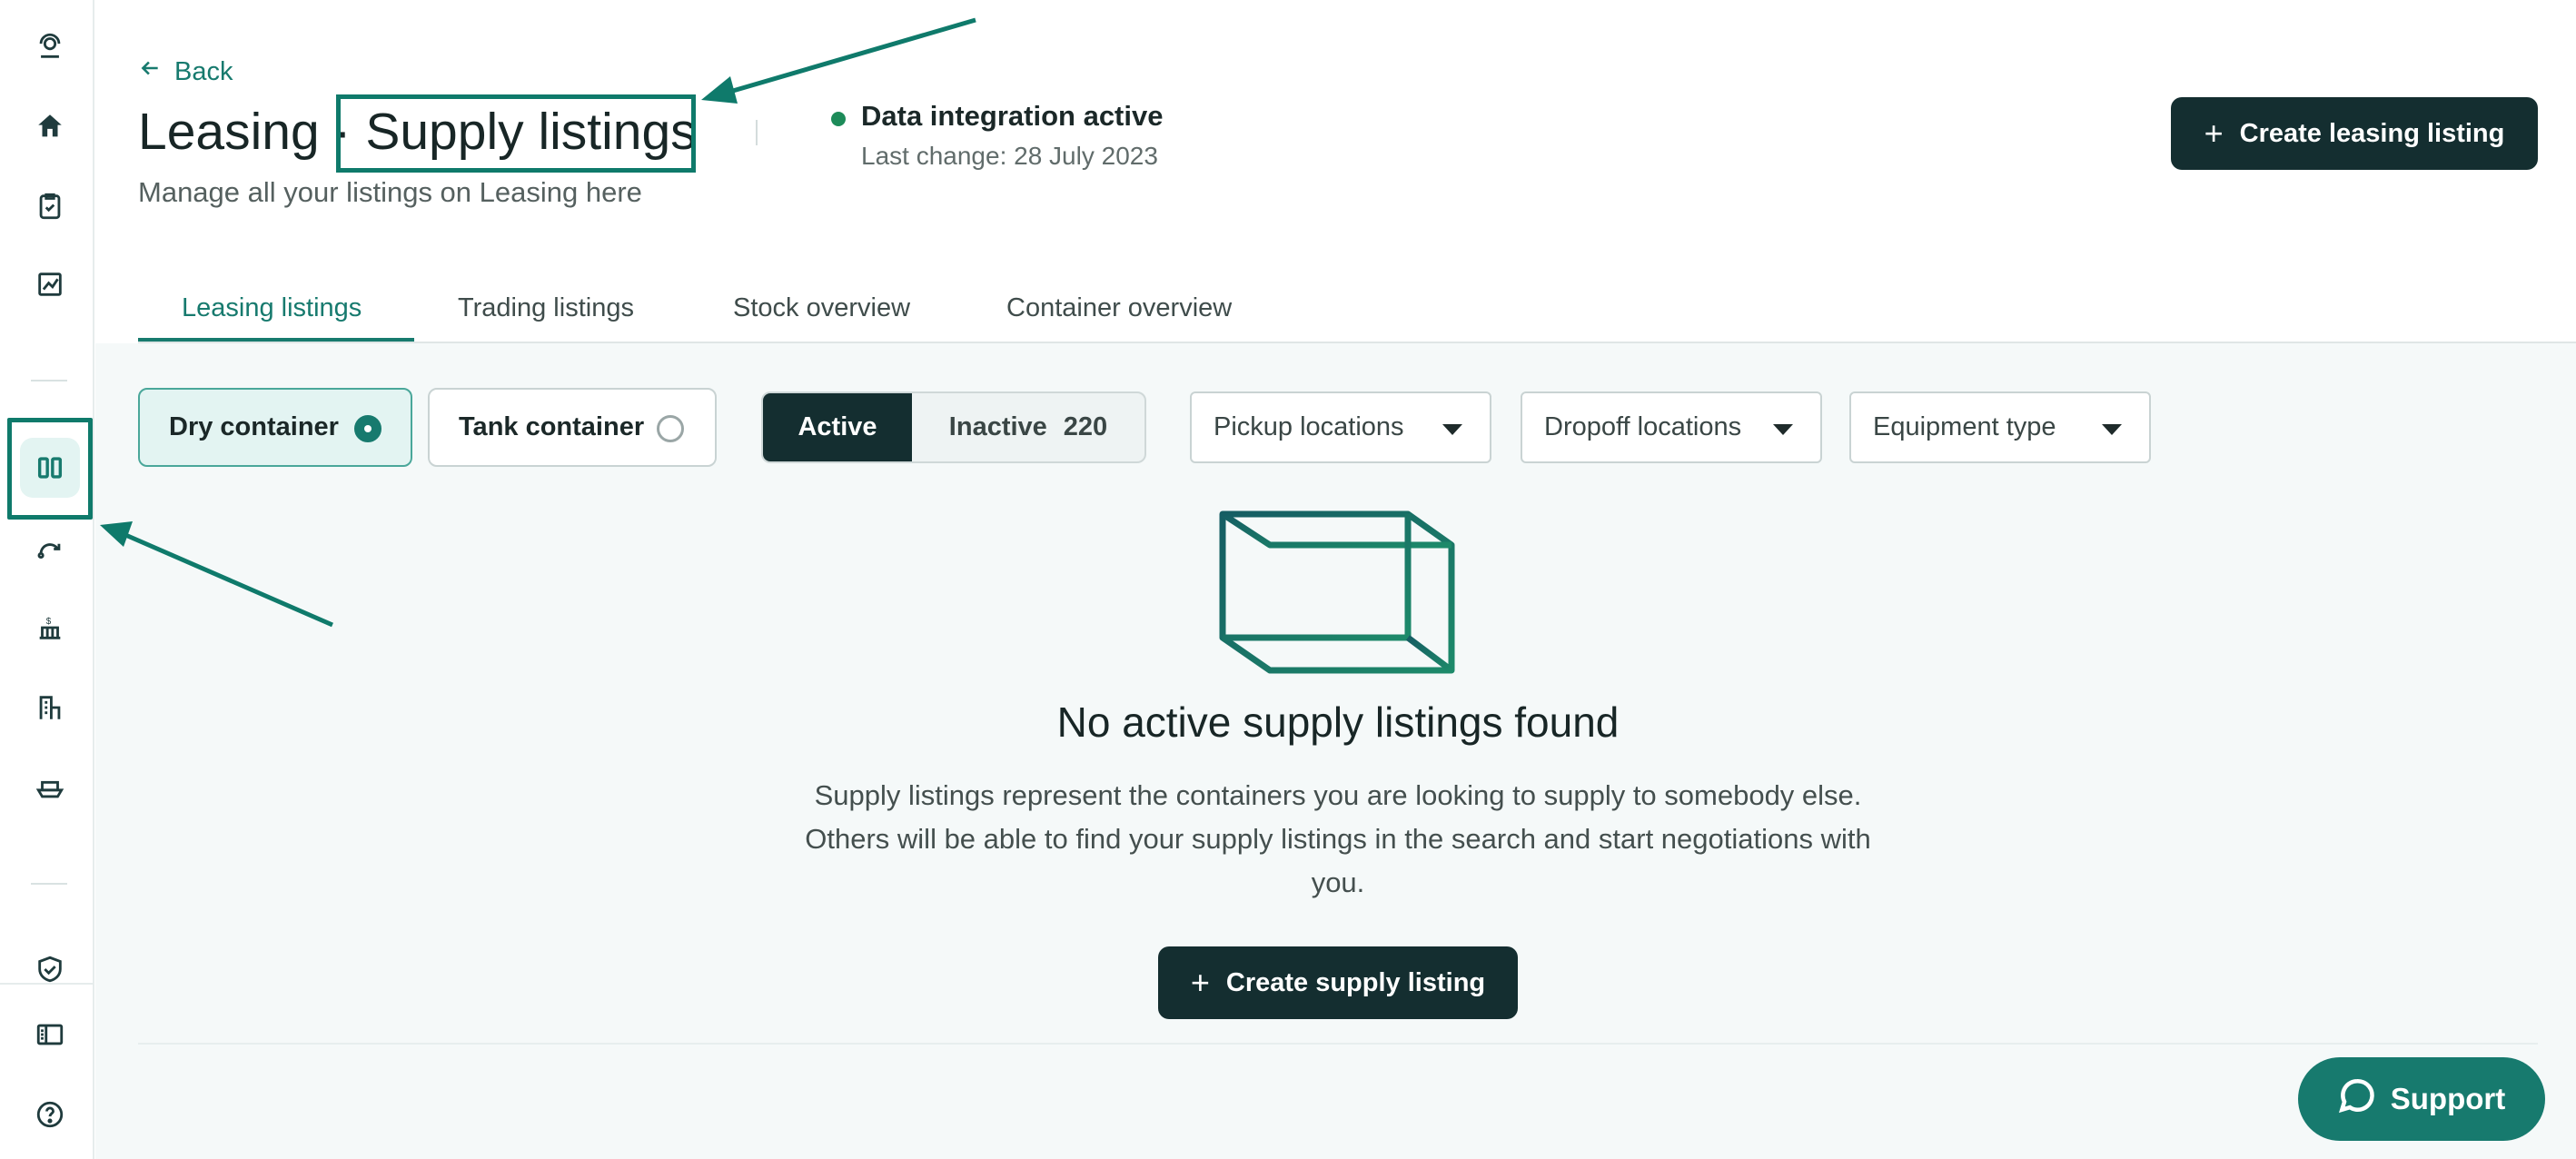 The width and height of the screenshot is (2576, 1159). Describe the element at coordinates (2357, 1099) in the screenshot. I see `chat-bubble-icon` at that location.